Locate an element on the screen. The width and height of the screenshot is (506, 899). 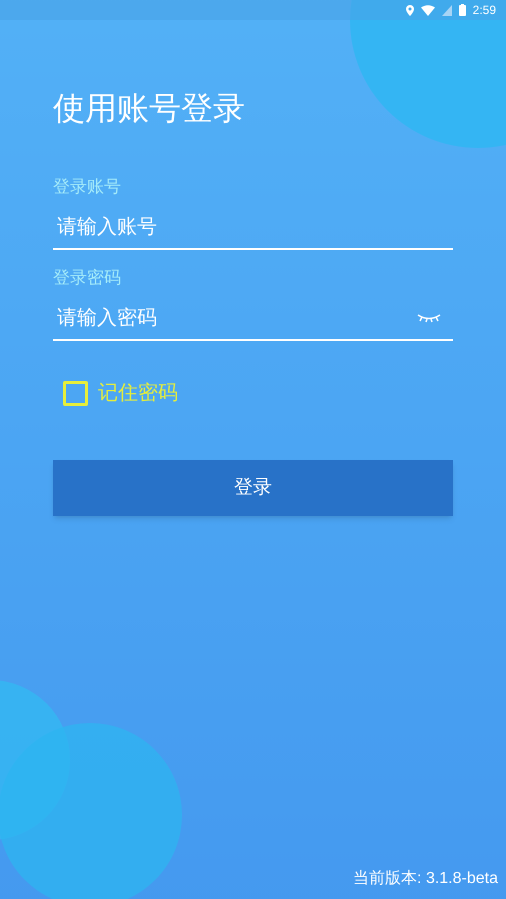
location-icon is located at coordinates (410, 10).